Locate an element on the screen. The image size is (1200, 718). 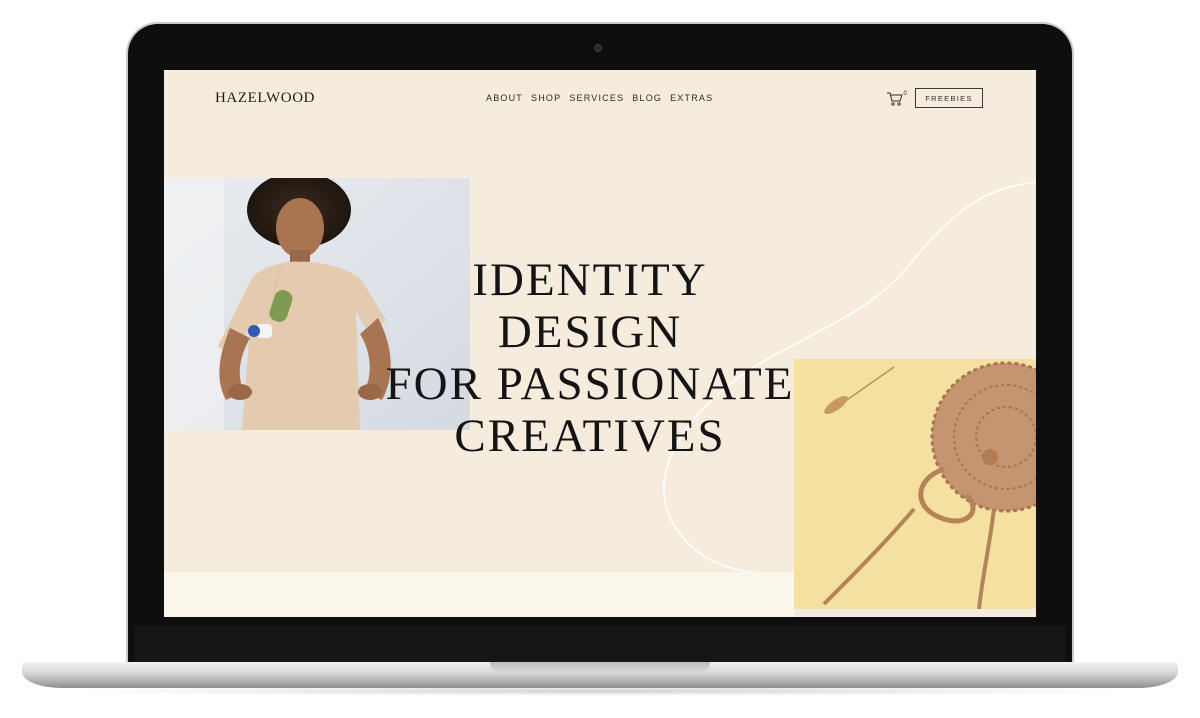
nav-blog: BLOG is located at coordinates (647, 98).